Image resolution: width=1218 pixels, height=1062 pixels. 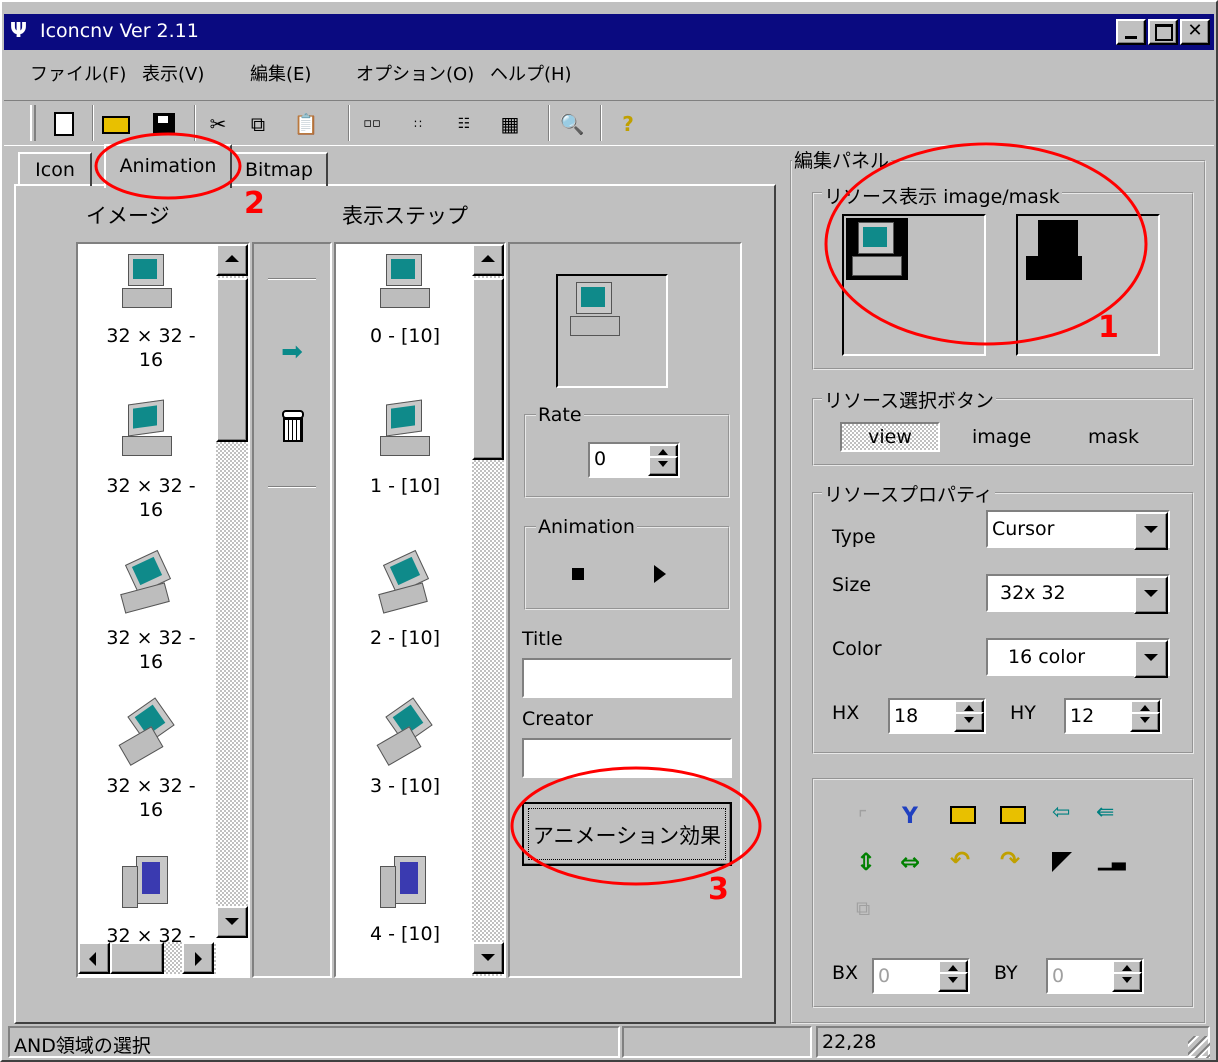 What do you see at coordinates (254, 203) in the screenshot?
I see `annotation-number-2: 2` at bounding box center [254, 203].